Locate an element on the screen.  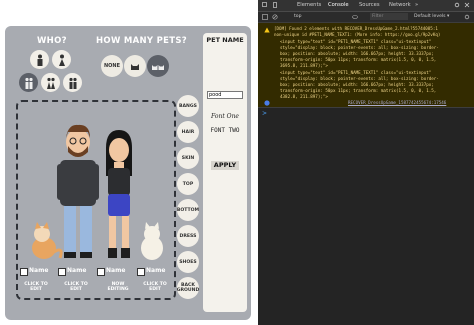
pets-two-button is located at coordinates (158, 66).